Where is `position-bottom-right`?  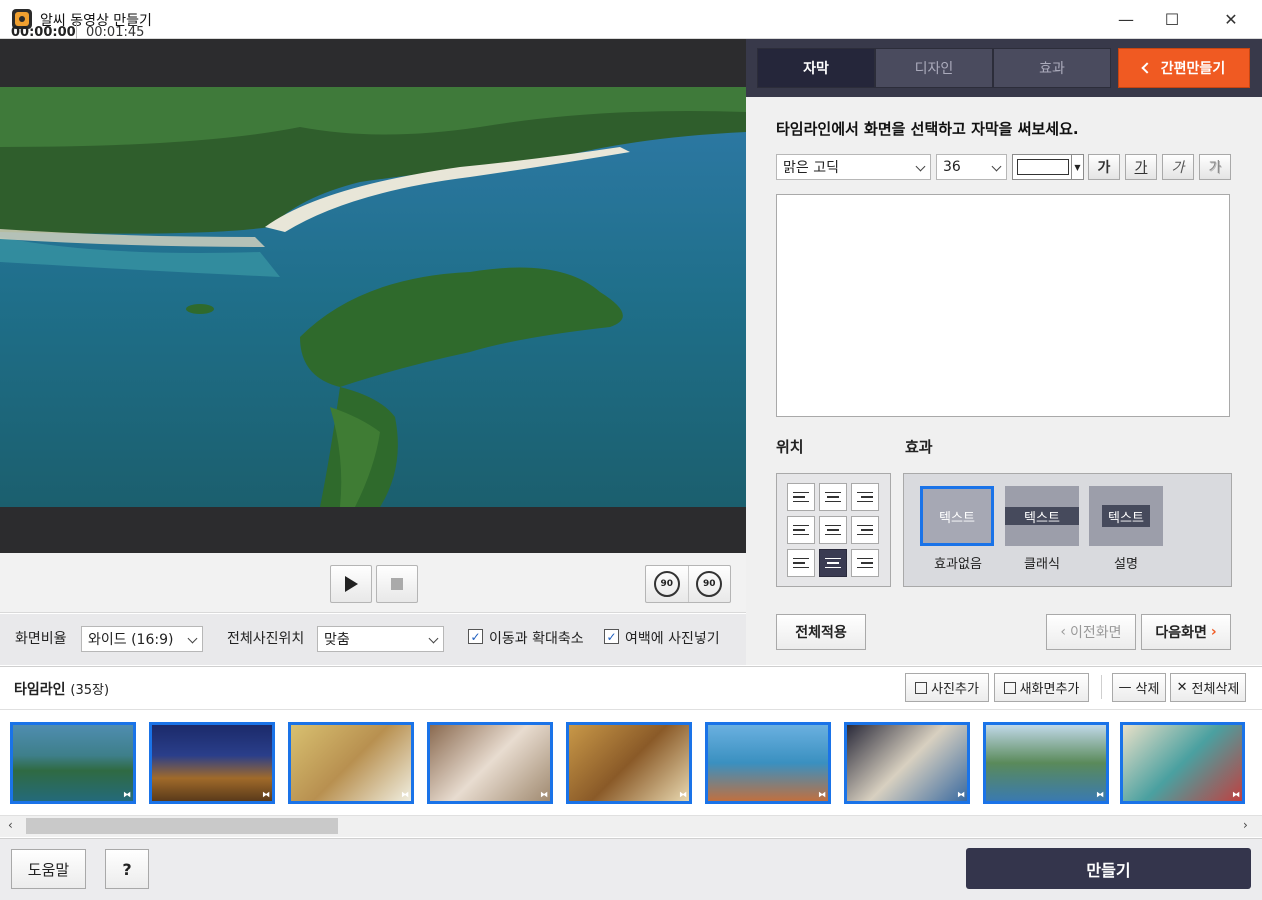 position-bottom-right is located at coordinates (865, 563).